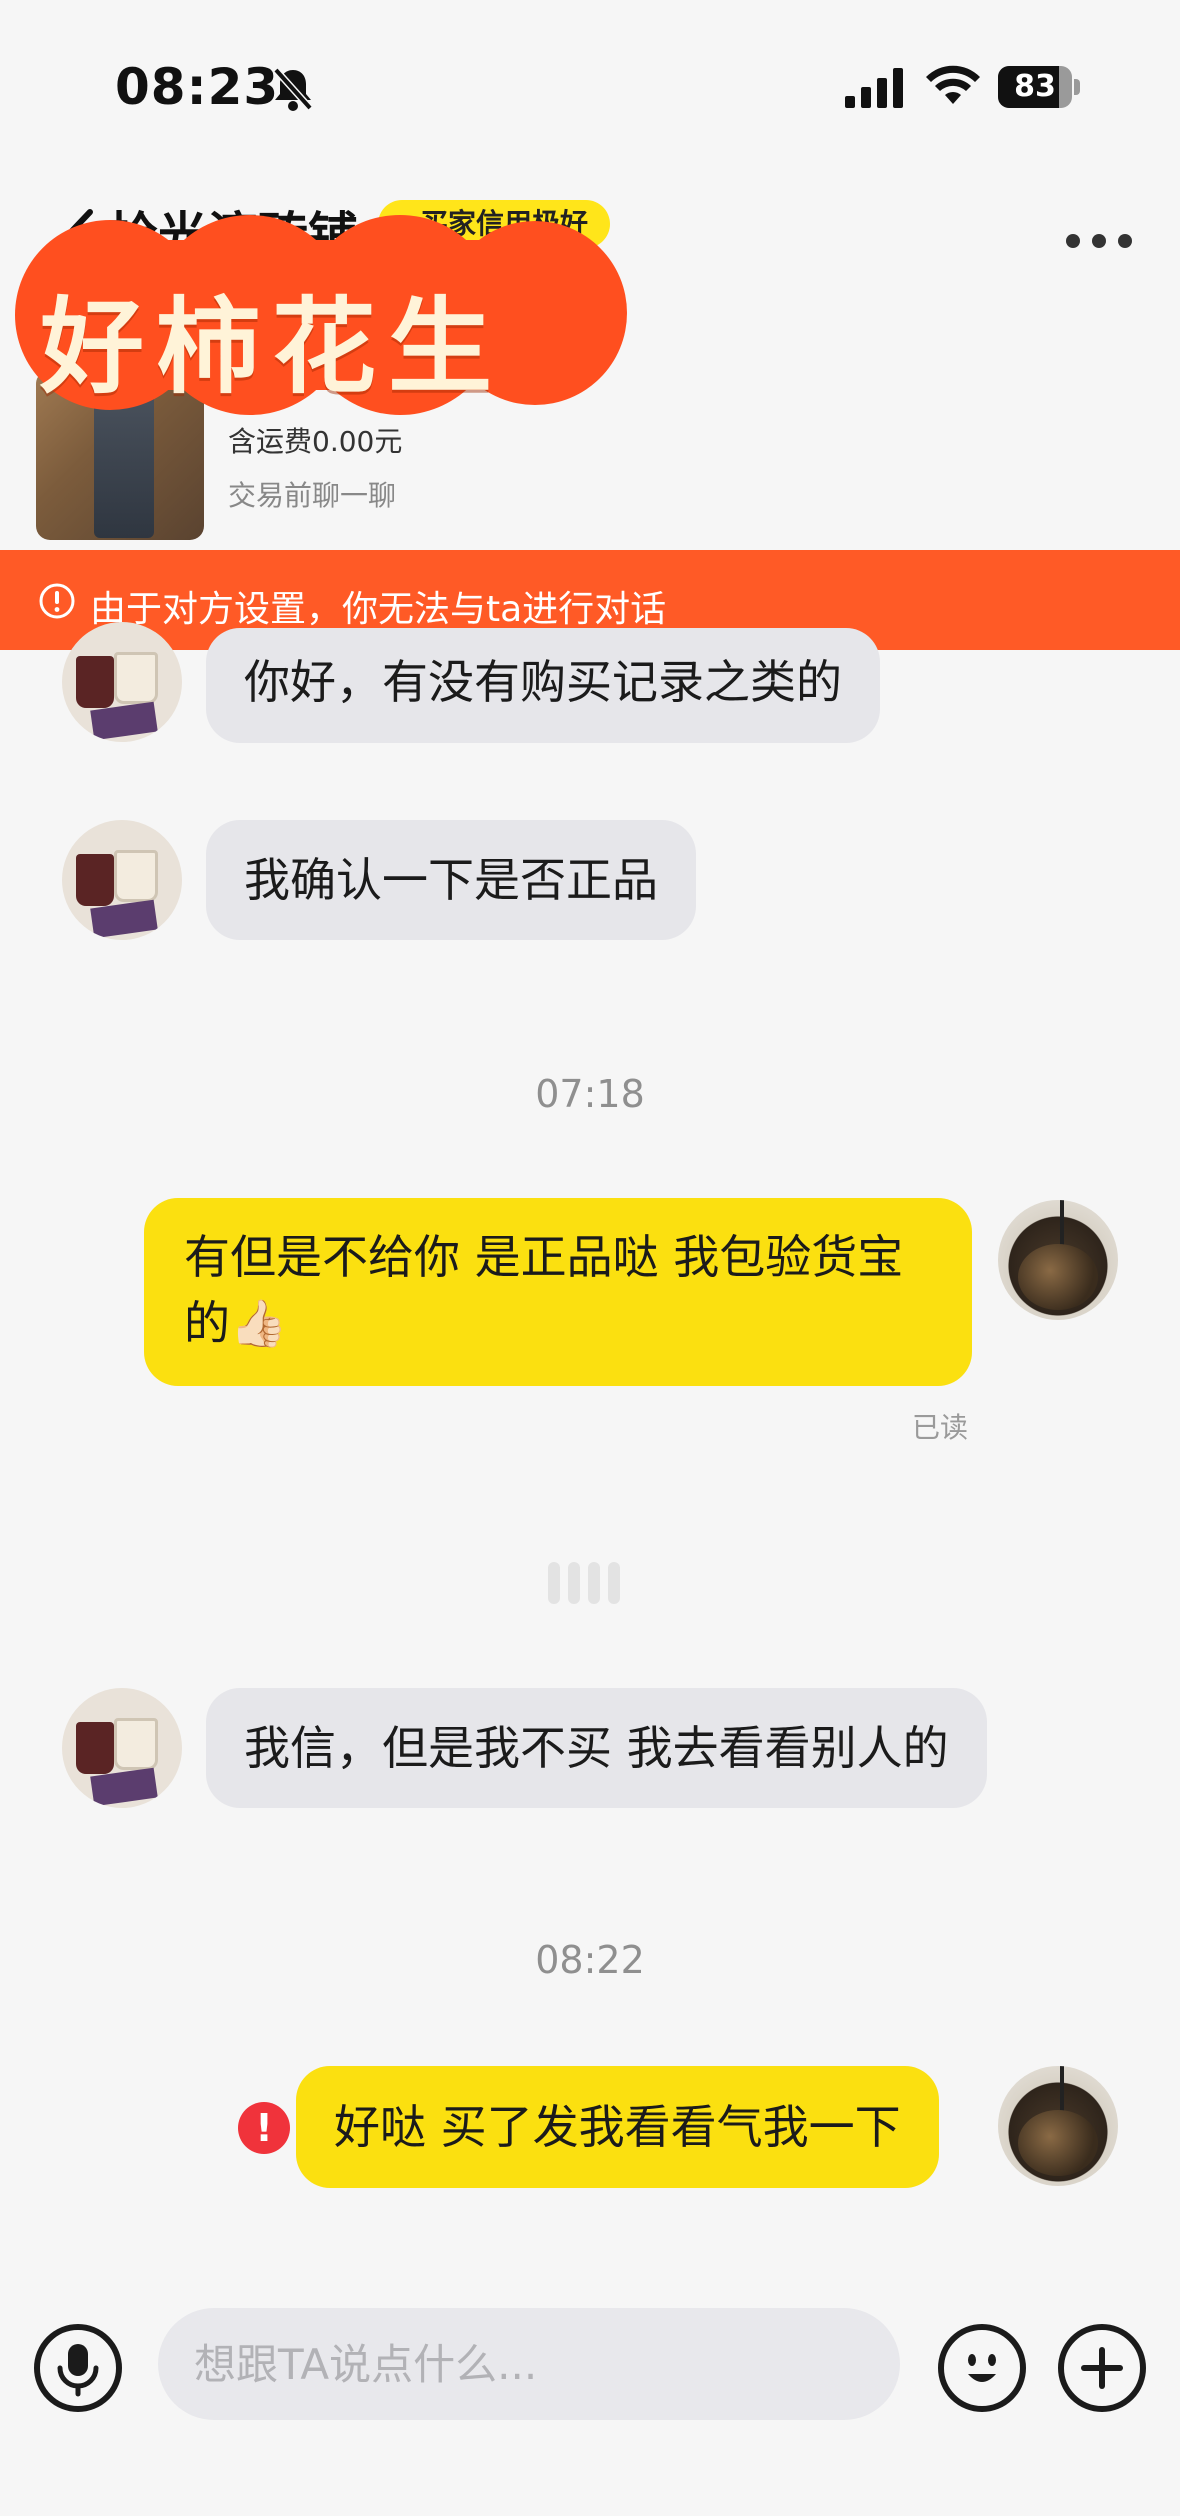 Image resolution: width=1180 pixels, height=2516 pixels. What do you see at coordinates (236, 1323) in the screenshot?
I see `message-line: 的👍🏻` at bounding box center [236, 1323].